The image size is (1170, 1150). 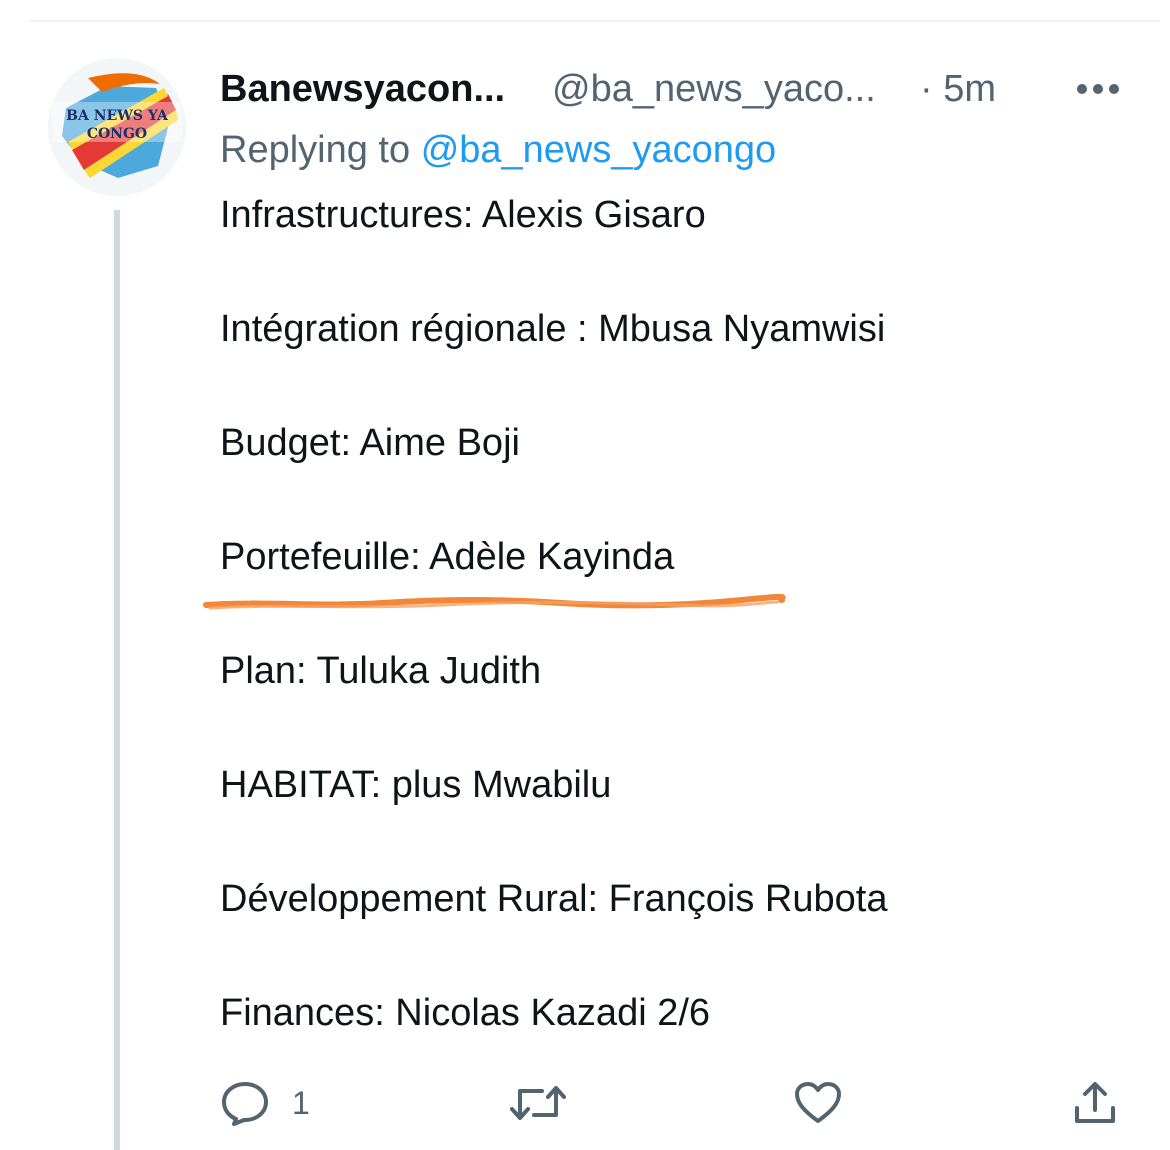 What do you see at coordinates (245, 1104) in the screenshot?
I see `reply-bubble-icon` at bounding box center [245, 1104].